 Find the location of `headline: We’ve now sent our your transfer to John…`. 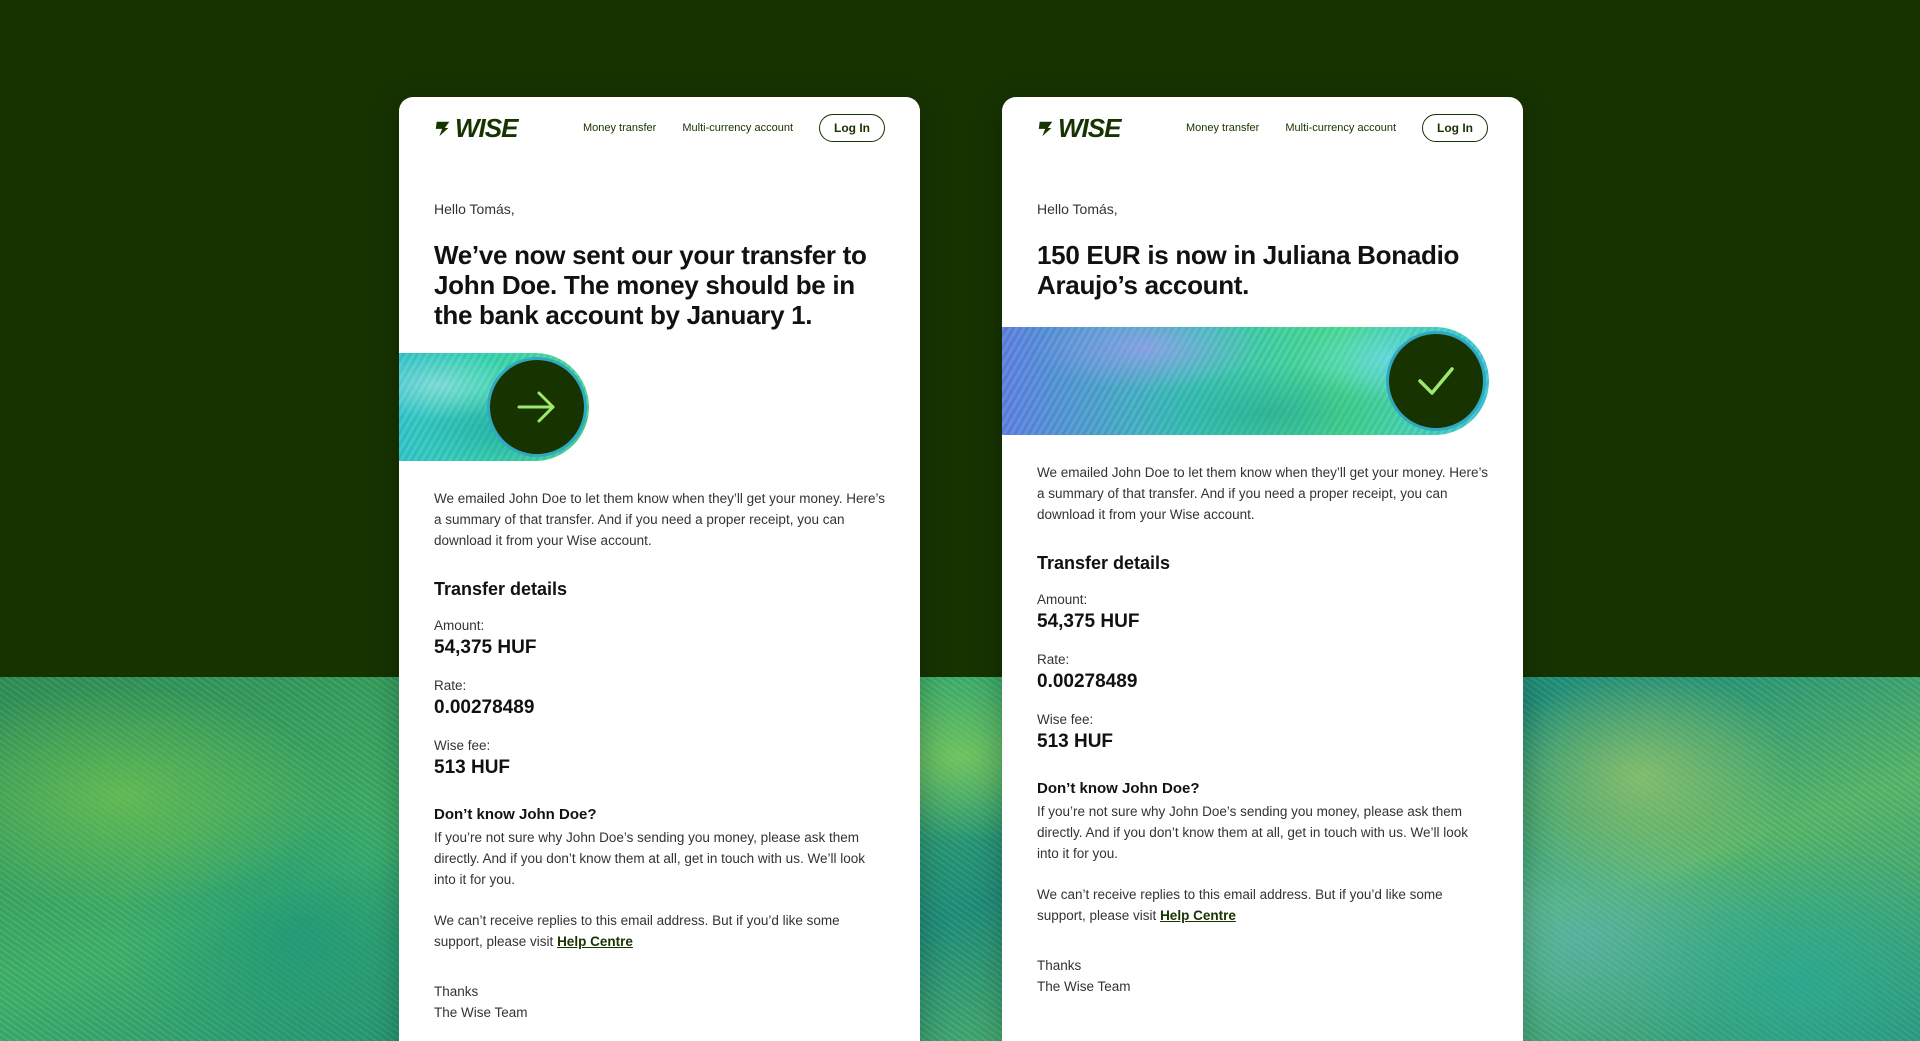

headline: We’ve now sent our your transfer to John… is located at coordinates (650, 285).